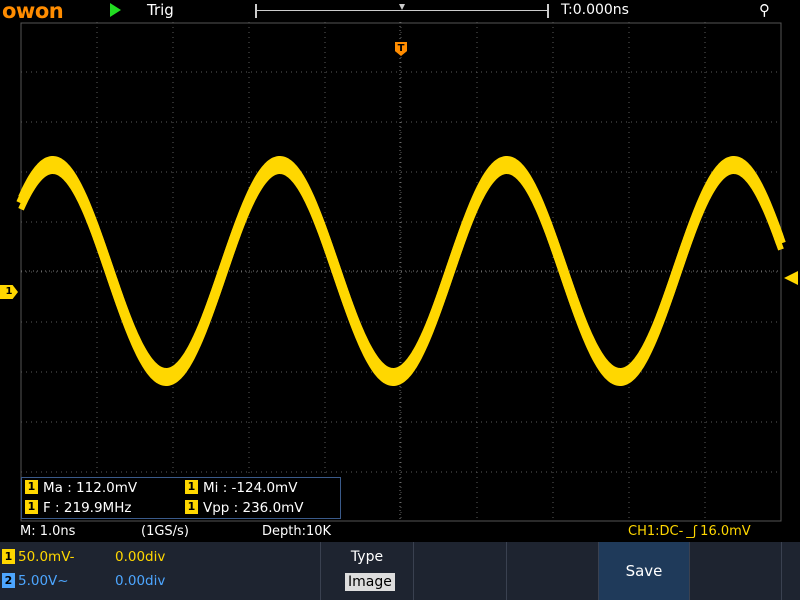 Image resolution: width=800 pixels, height=600 pixels. What do you see at coordinates (115, 10) in the screenshot?
I see `run-icon` at bounding box center [115, 10].